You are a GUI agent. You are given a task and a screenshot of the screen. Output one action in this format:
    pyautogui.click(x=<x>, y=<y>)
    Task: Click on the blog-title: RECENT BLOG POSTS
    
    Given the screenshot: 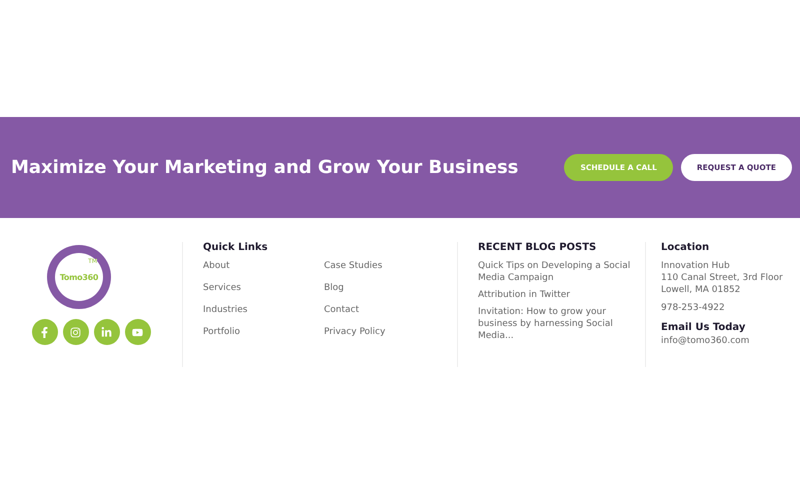 What is the action you would take?
    pyautogui.click(x=538, y=247)
    